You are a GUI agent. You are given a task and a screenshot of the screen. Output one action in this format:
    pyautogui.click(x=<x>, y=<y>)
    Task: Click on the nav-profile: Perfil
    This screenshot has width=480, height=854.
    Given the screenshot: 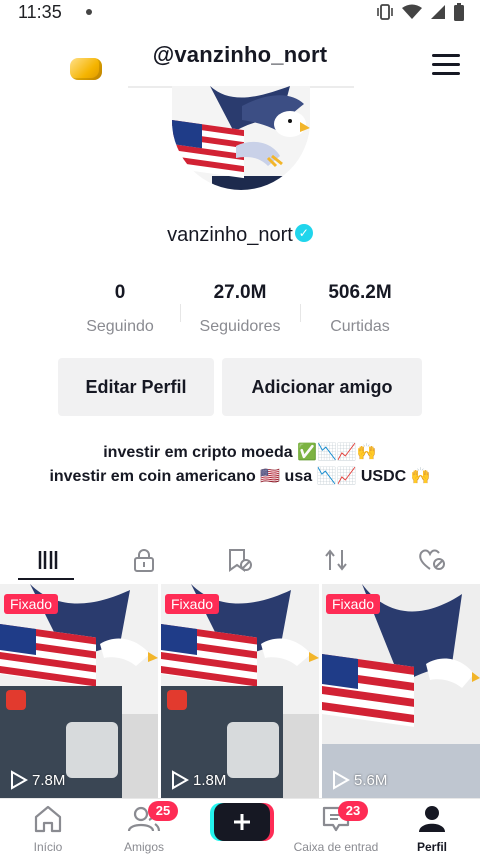 What is the action you would take?
    pyautogui.click(x=432, y=826)
    